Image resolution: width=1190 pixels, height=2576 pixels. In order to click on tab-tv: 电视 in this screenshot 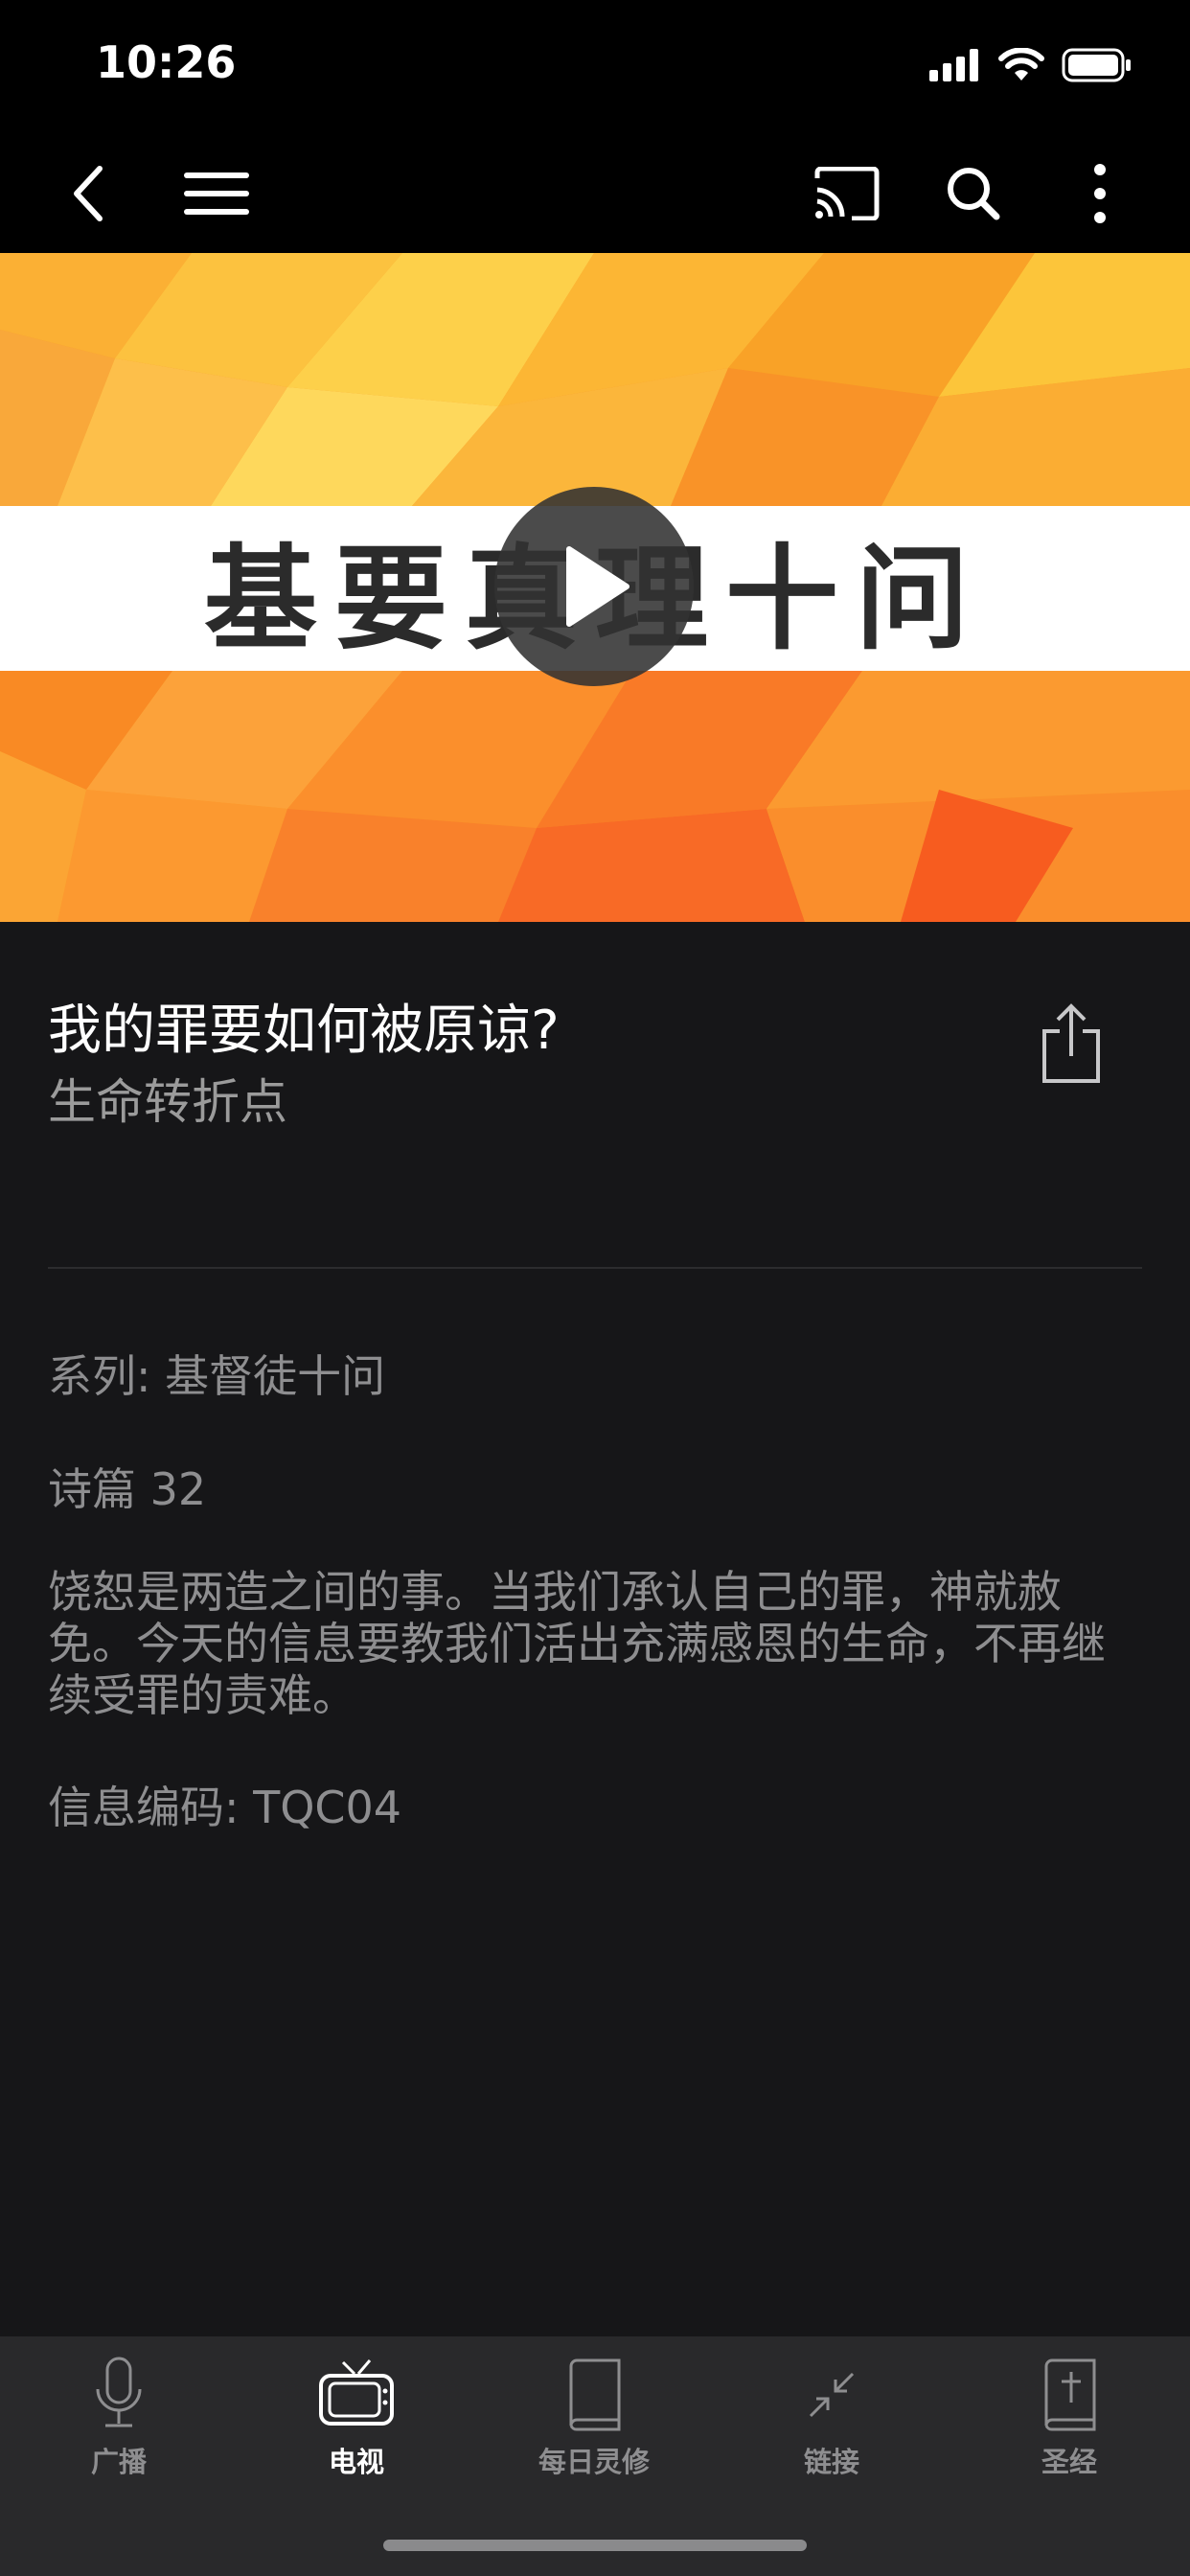, I will do `click(357, 2421)`.